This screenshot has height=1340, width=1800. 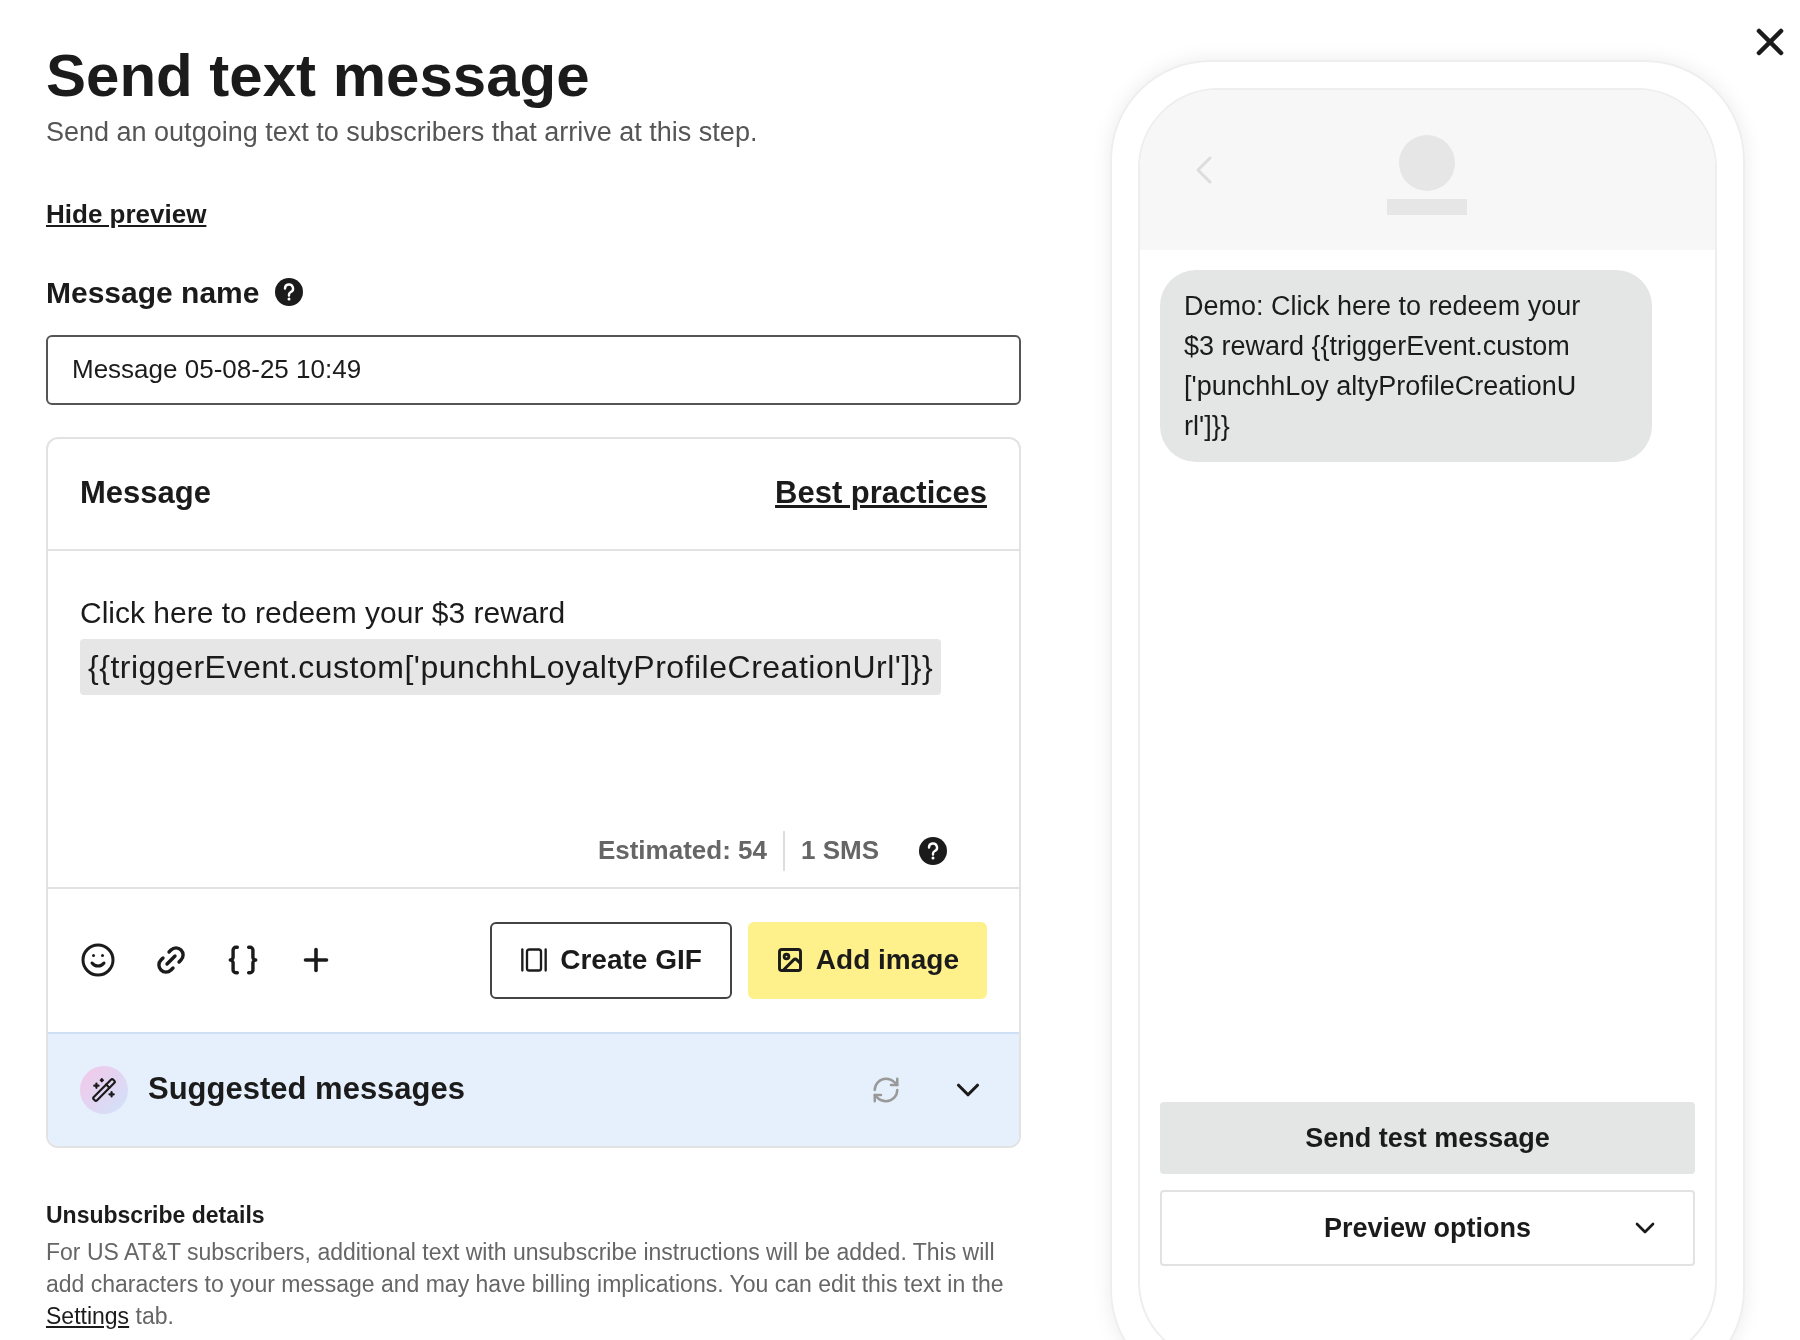 I want to click on message-heading: Message, so click(x=145, y=493).